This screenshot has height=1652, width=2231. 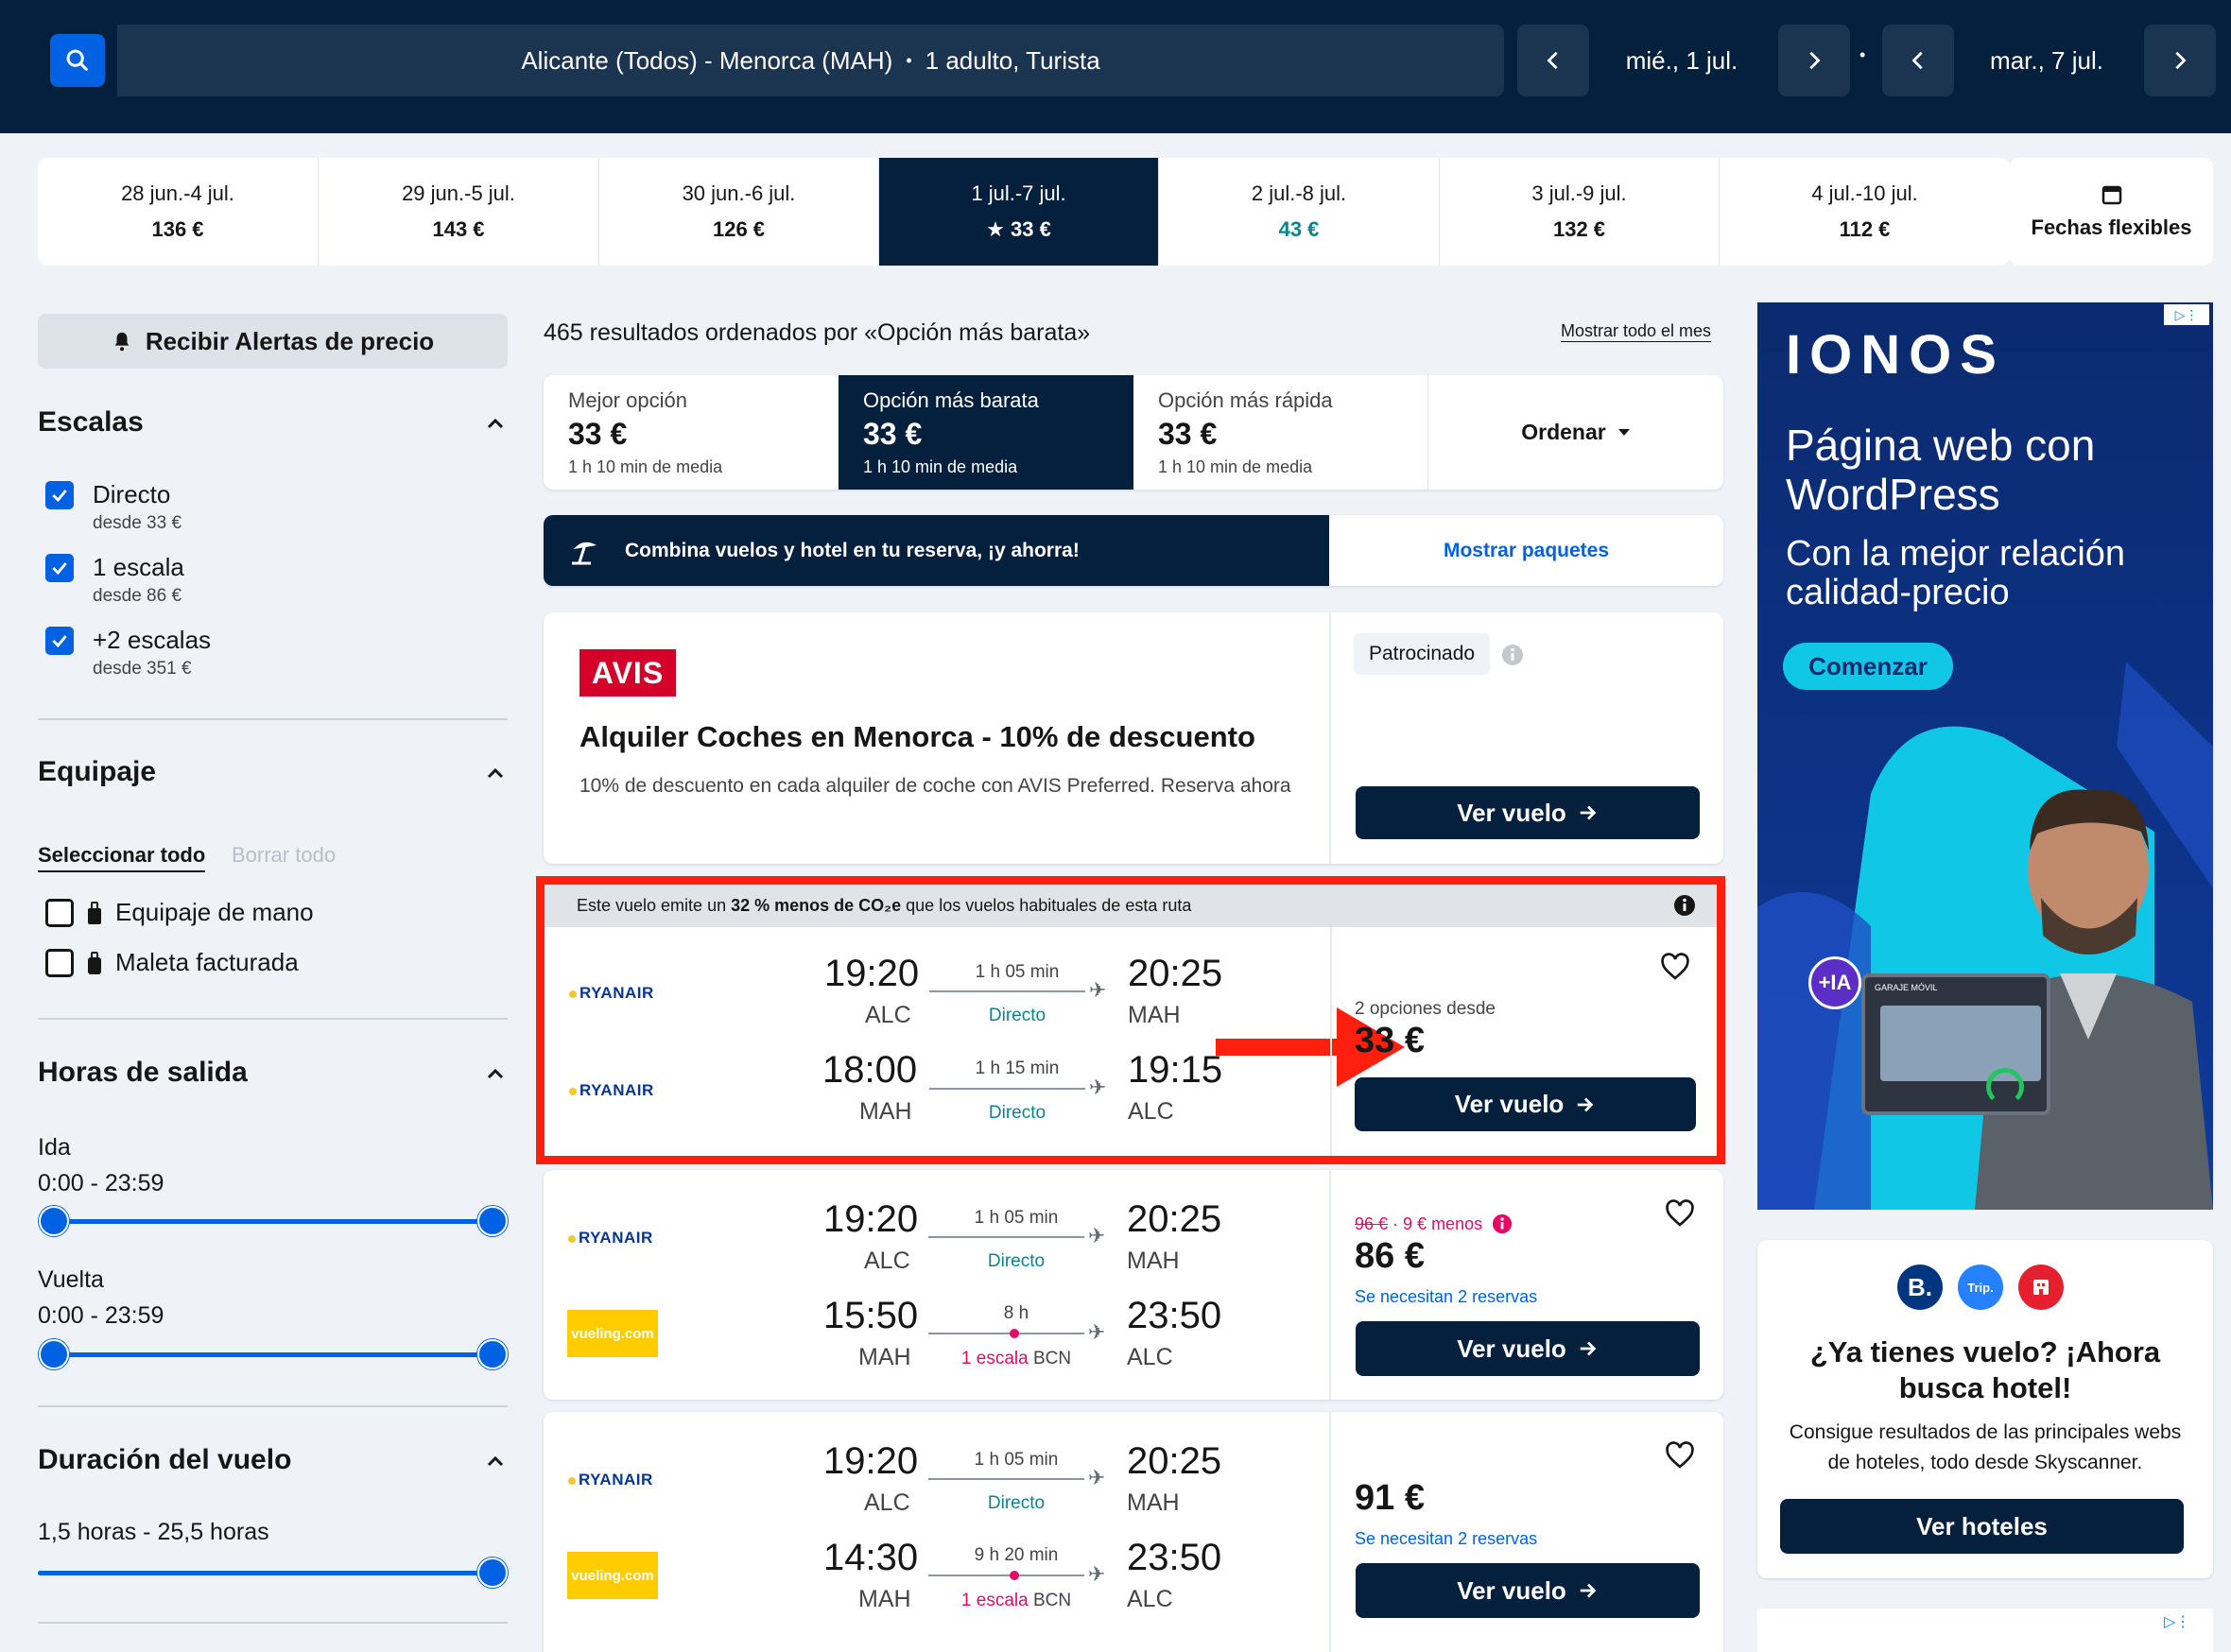 I want to click on baggage-option-hand: Equipaje de mano, so click(x=179, y=912).